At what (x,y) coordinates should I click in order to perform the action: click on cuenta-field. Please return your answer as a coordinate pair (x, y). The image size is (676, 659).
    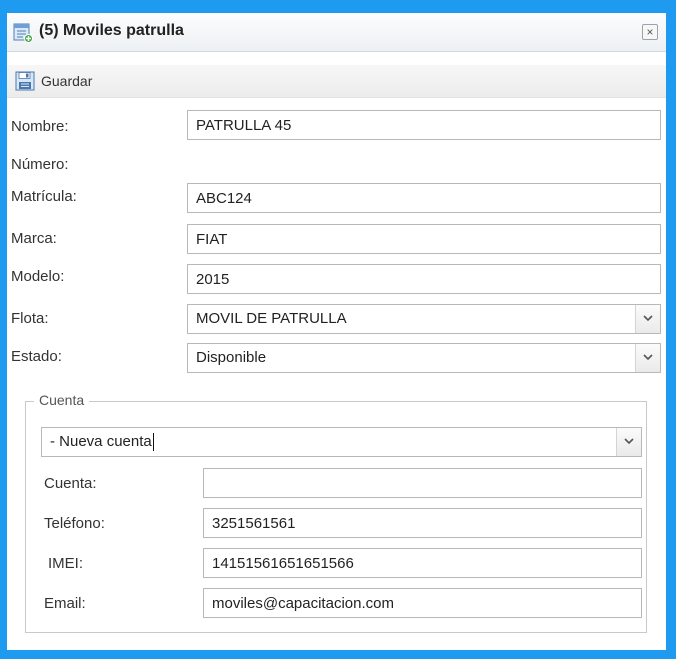
    Looking at the image, I should click on (422, 483).